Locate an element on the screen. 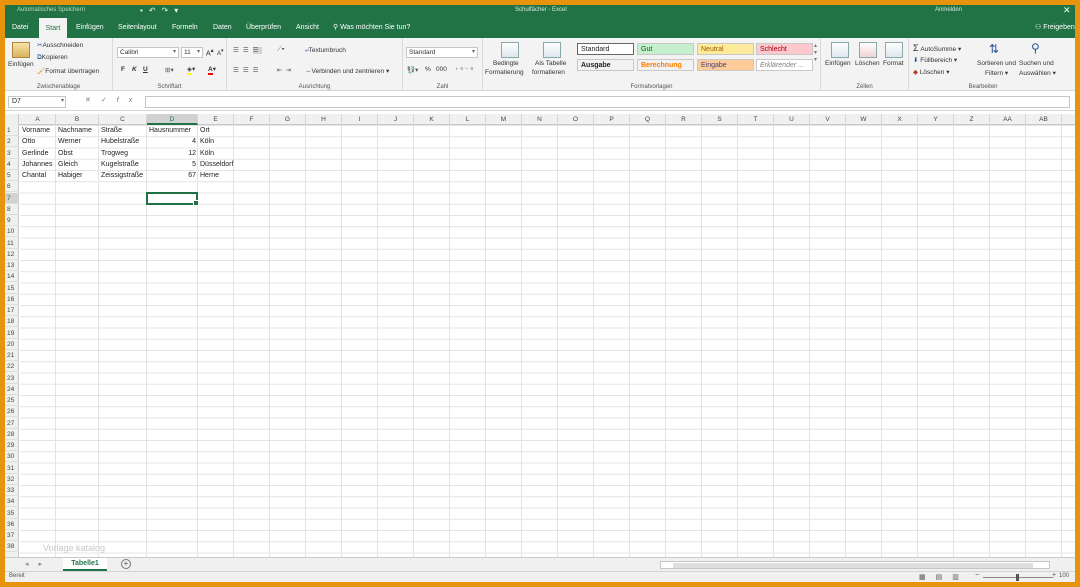 This screenshot has width=1080, height=587. row-header-18: 18 is located at coordinates (12, 322).